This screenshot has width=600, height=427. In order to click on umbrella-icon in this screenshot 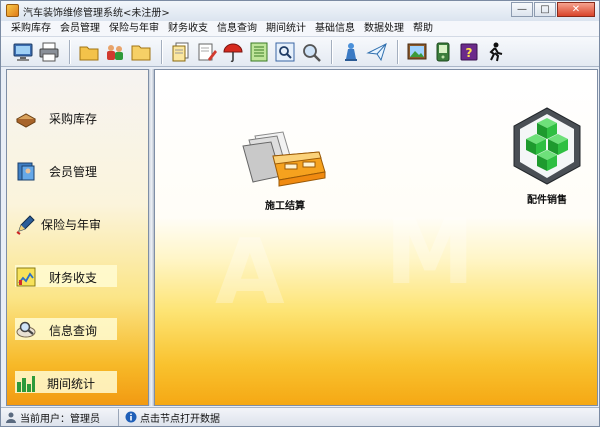, I will do `click(233, 52)`.